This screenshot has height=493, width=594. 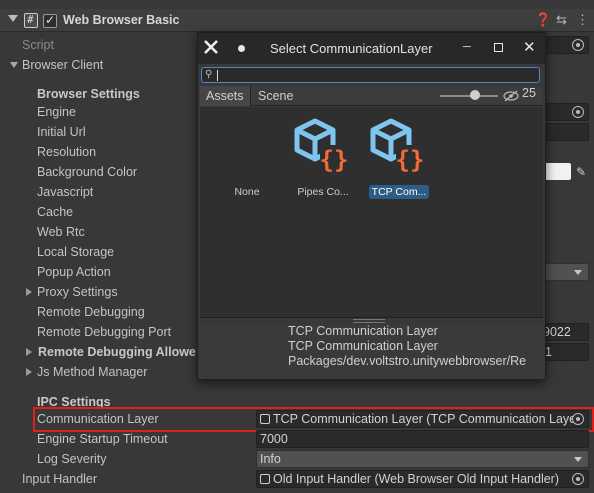 What do you see at coordinates (567, 272) in the screenshot?
I see `popup-action-dropdown` at bounding box center [567, 272].